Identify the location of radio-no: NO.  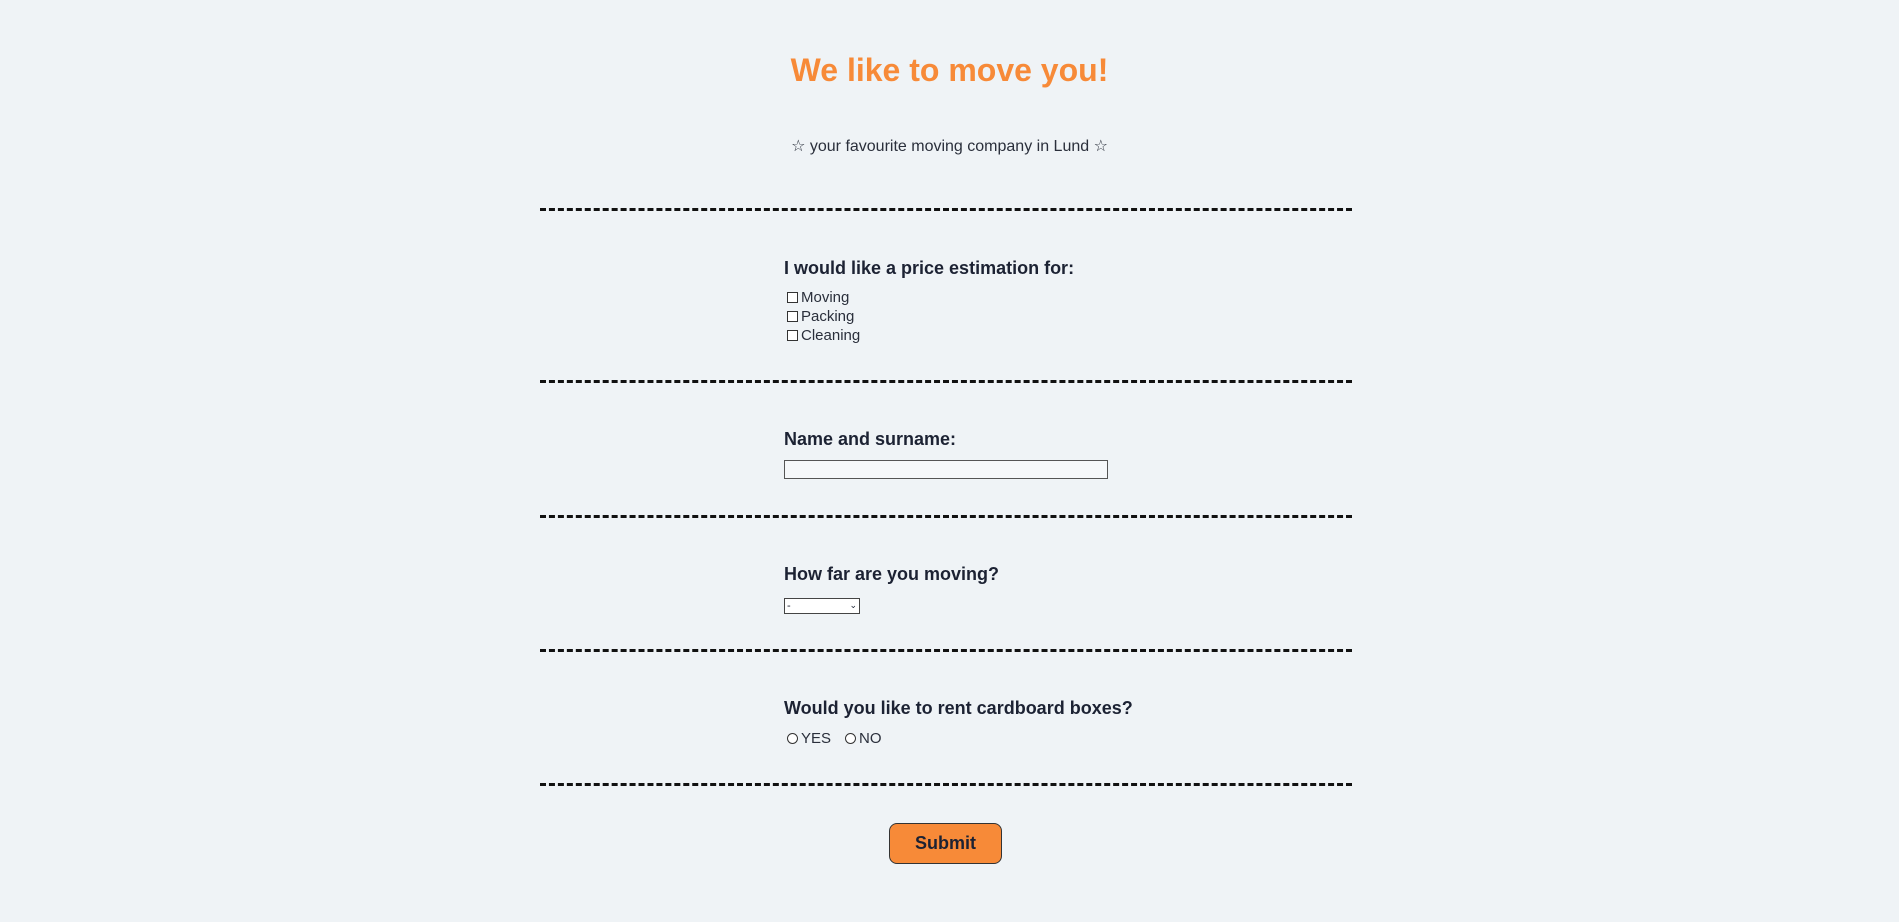
(863, 738).